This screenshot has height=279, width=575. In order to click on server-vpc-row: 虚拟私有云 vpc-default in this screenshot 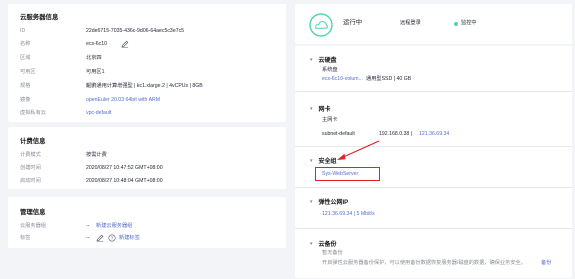, I will do `click(150, 113)`.